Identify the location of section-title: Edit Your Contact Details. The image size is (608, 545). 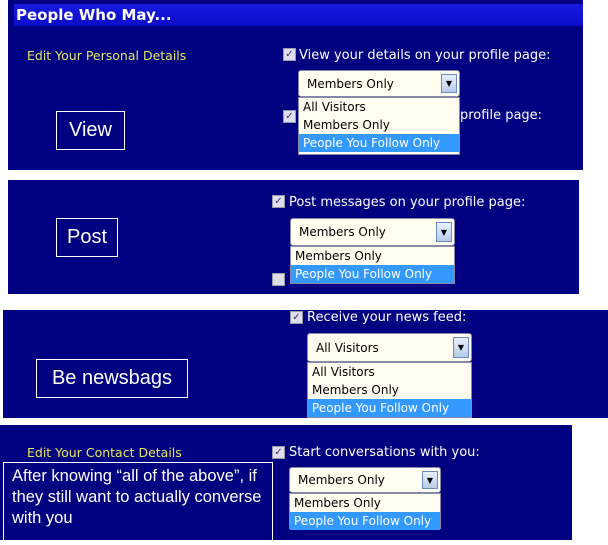
(104, 452).